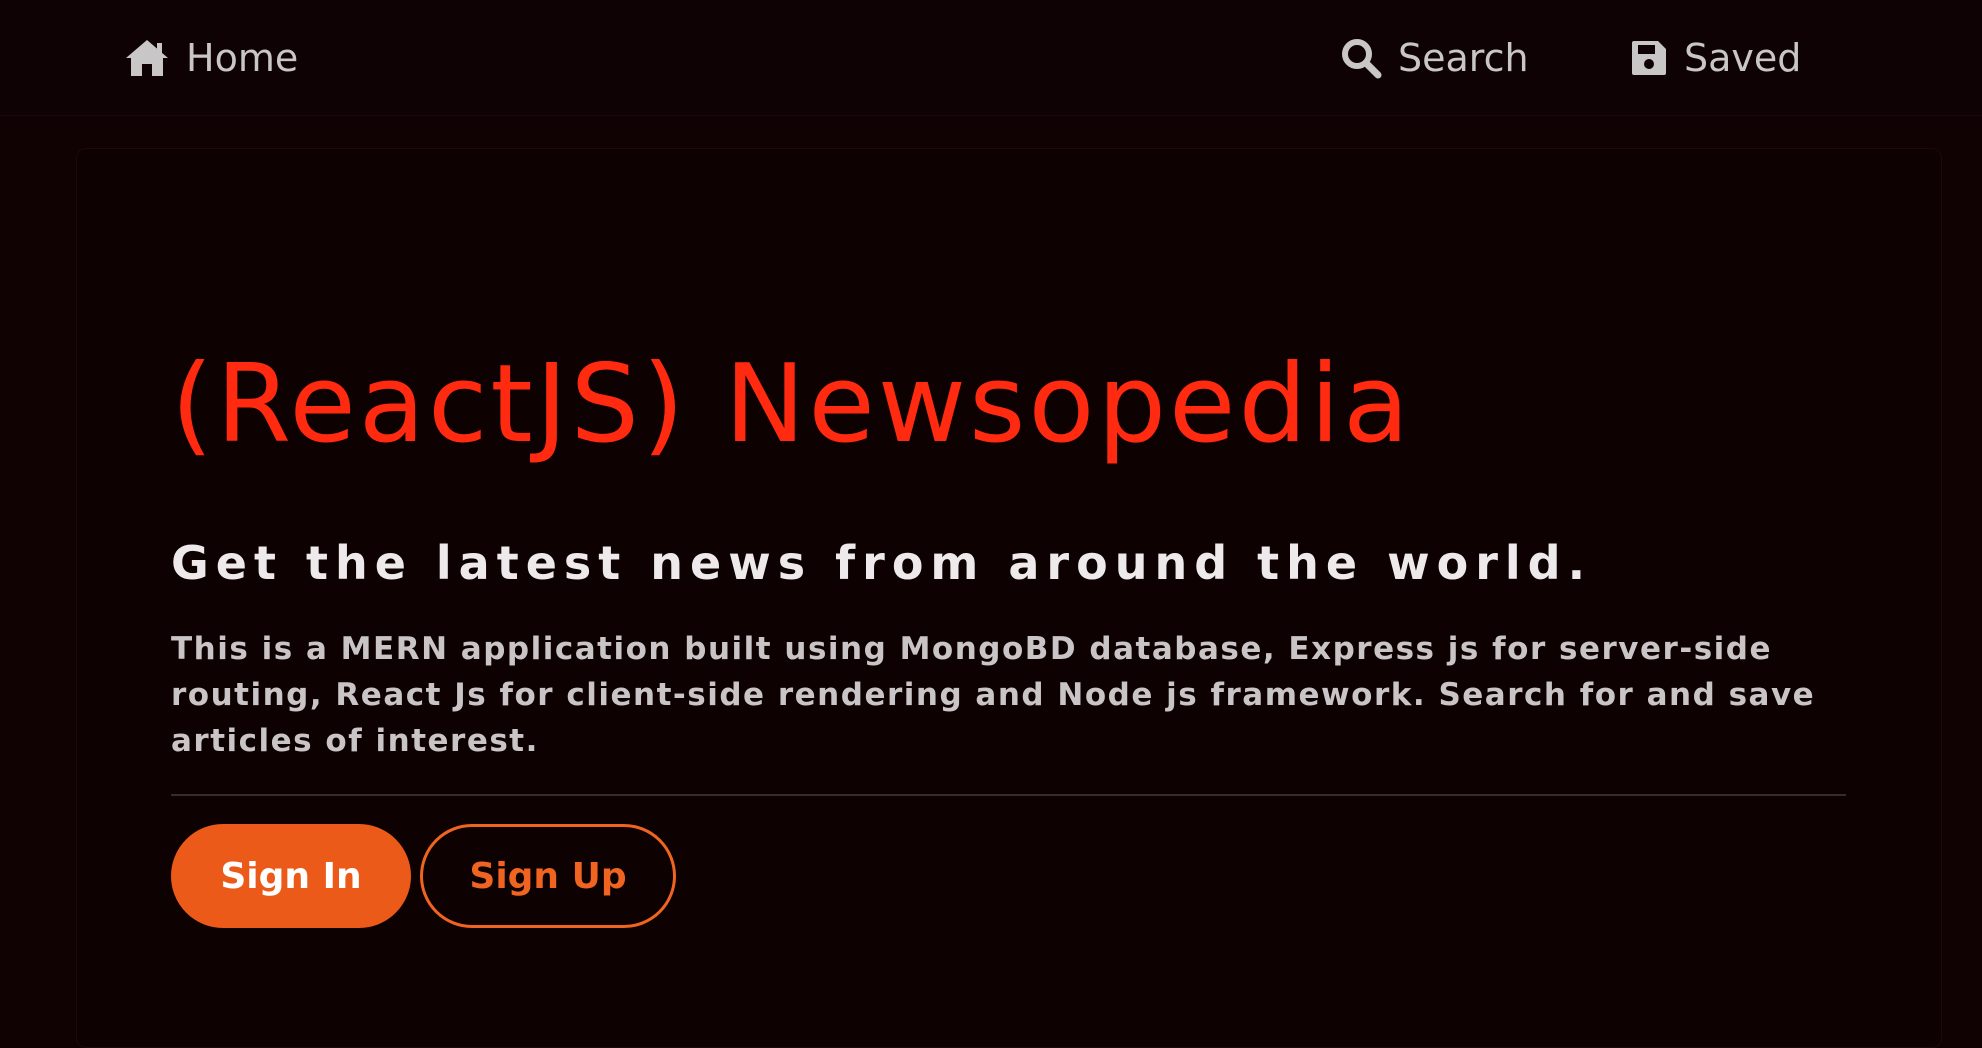  I want to click on nav-home-label: Home, so click(242, 58).